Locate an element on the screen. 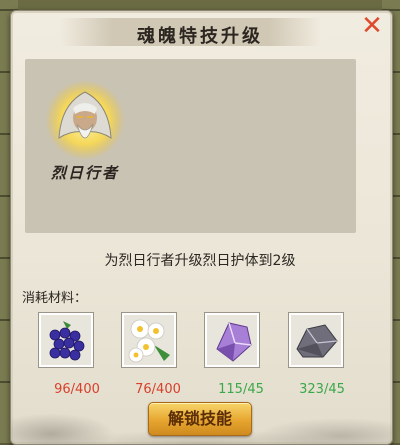  material-slot-berries is located at coordinates (66, 340).